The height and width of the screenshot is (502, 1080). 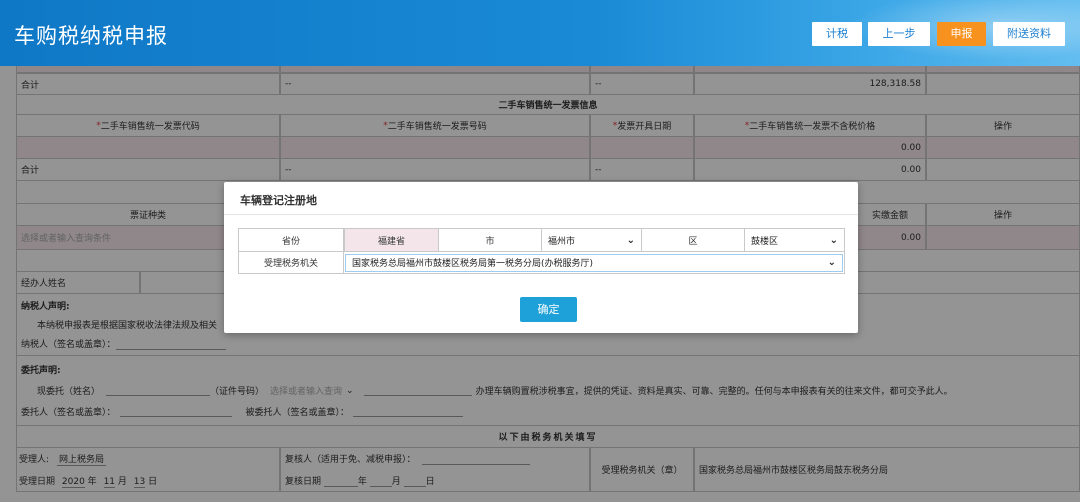 What do you see at coordinates (899, 34) in the screenshot?
I see `previous-step-button: 上一步` at bounding box center [899, 34].